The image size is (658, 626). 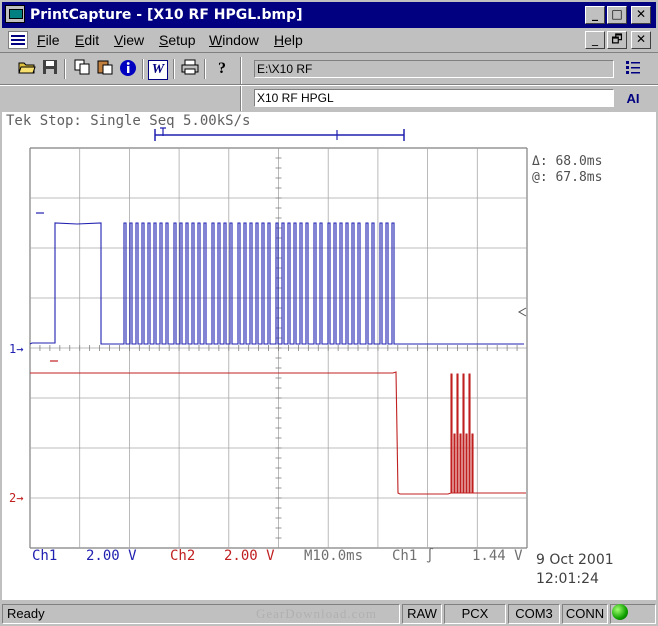 What do you see at coordinates (44, 556) in the screenshot?
I see `ch1-label: Ch1` at bounding box center [44, 556].